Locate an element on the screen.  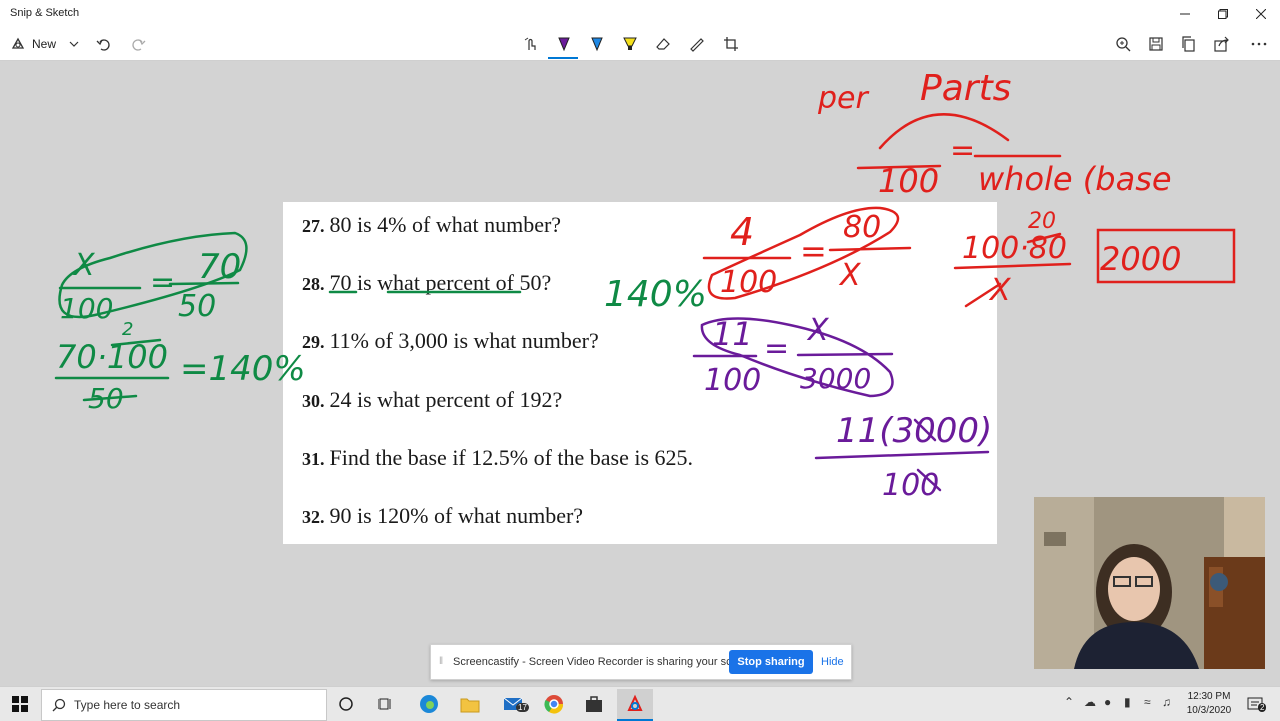
taskbar-clock: 12:30 PM 10/3/2020 is located at coordinates (1209, 704).